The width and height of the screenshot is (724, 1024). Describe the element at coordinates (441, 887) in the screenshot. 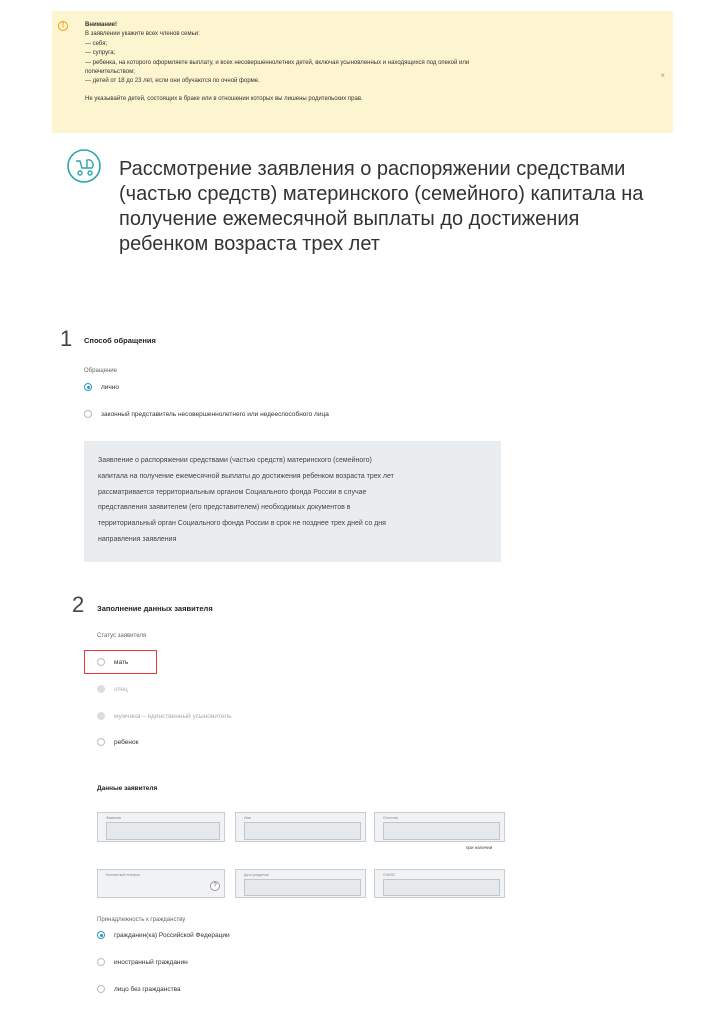

I see `snils-input` at that location.